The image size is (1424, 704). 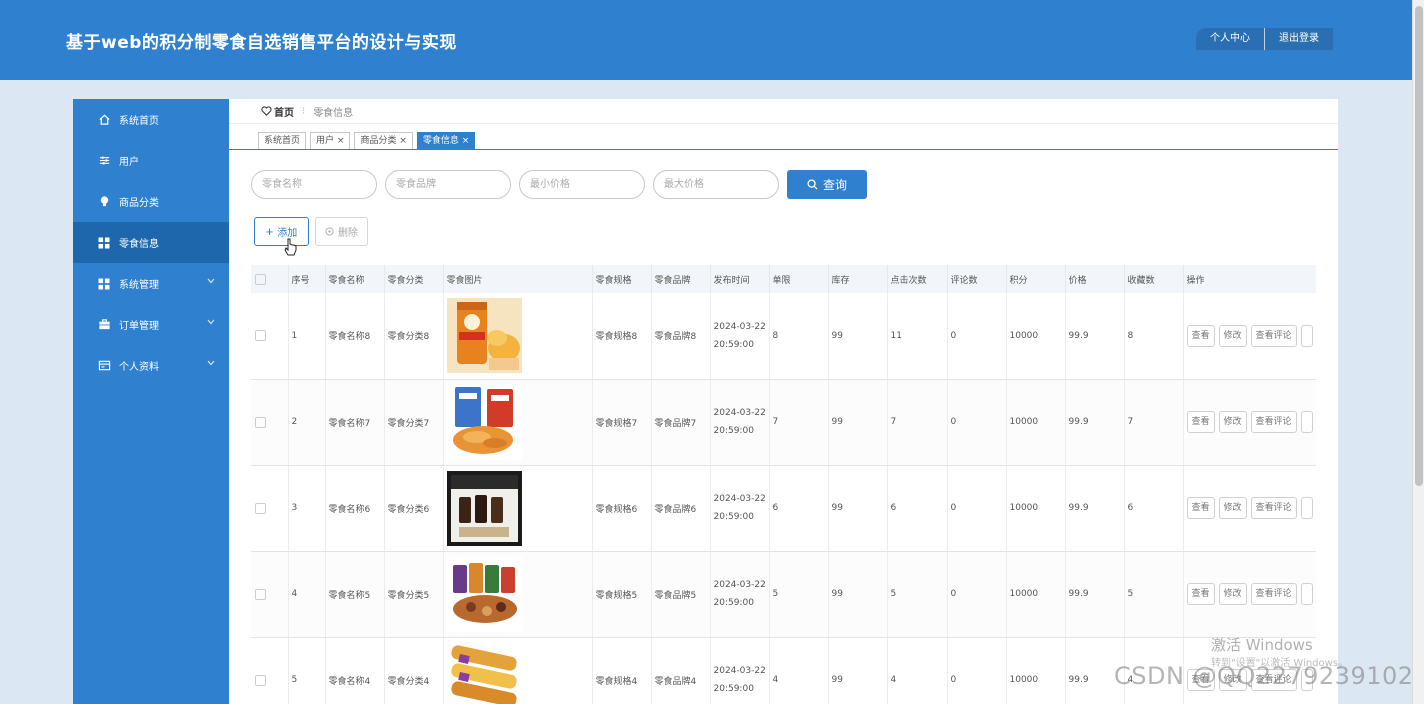 I want to click on select-all-cell, so click(x=270, y=279).